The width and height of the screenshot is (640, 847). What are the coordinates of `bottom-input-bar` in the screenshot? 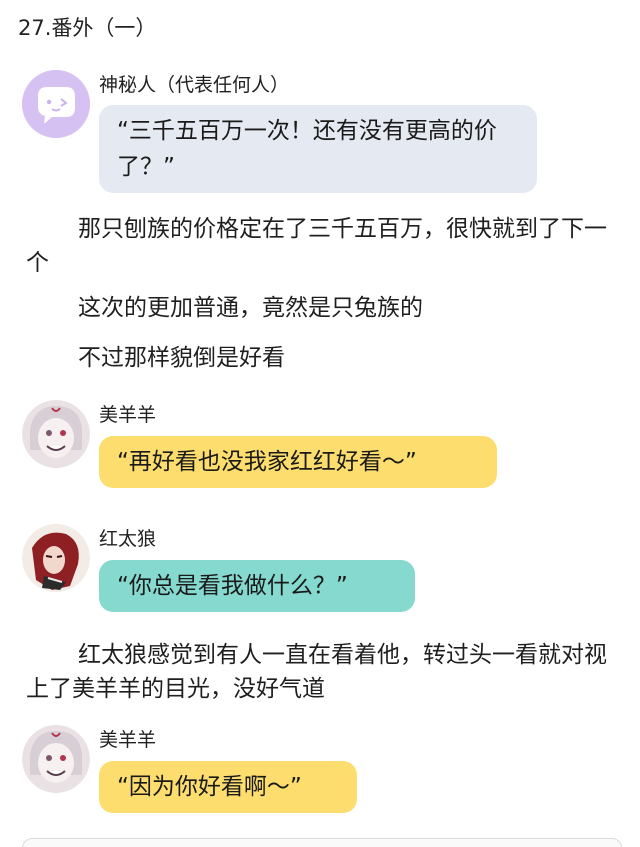 It's located at (322, 842).